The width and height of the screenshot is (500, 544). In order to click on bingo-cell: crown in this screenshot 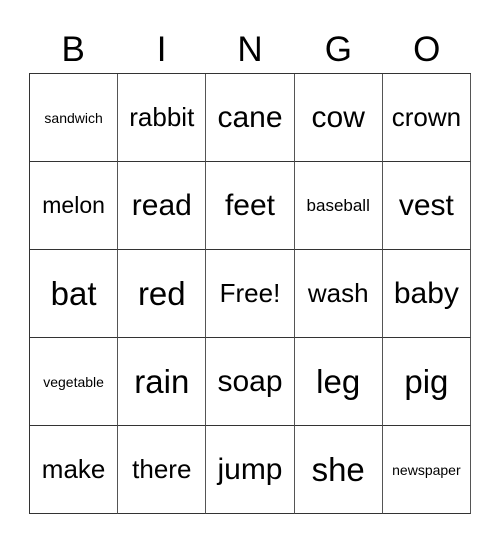, I will do `click(426, 118)`.